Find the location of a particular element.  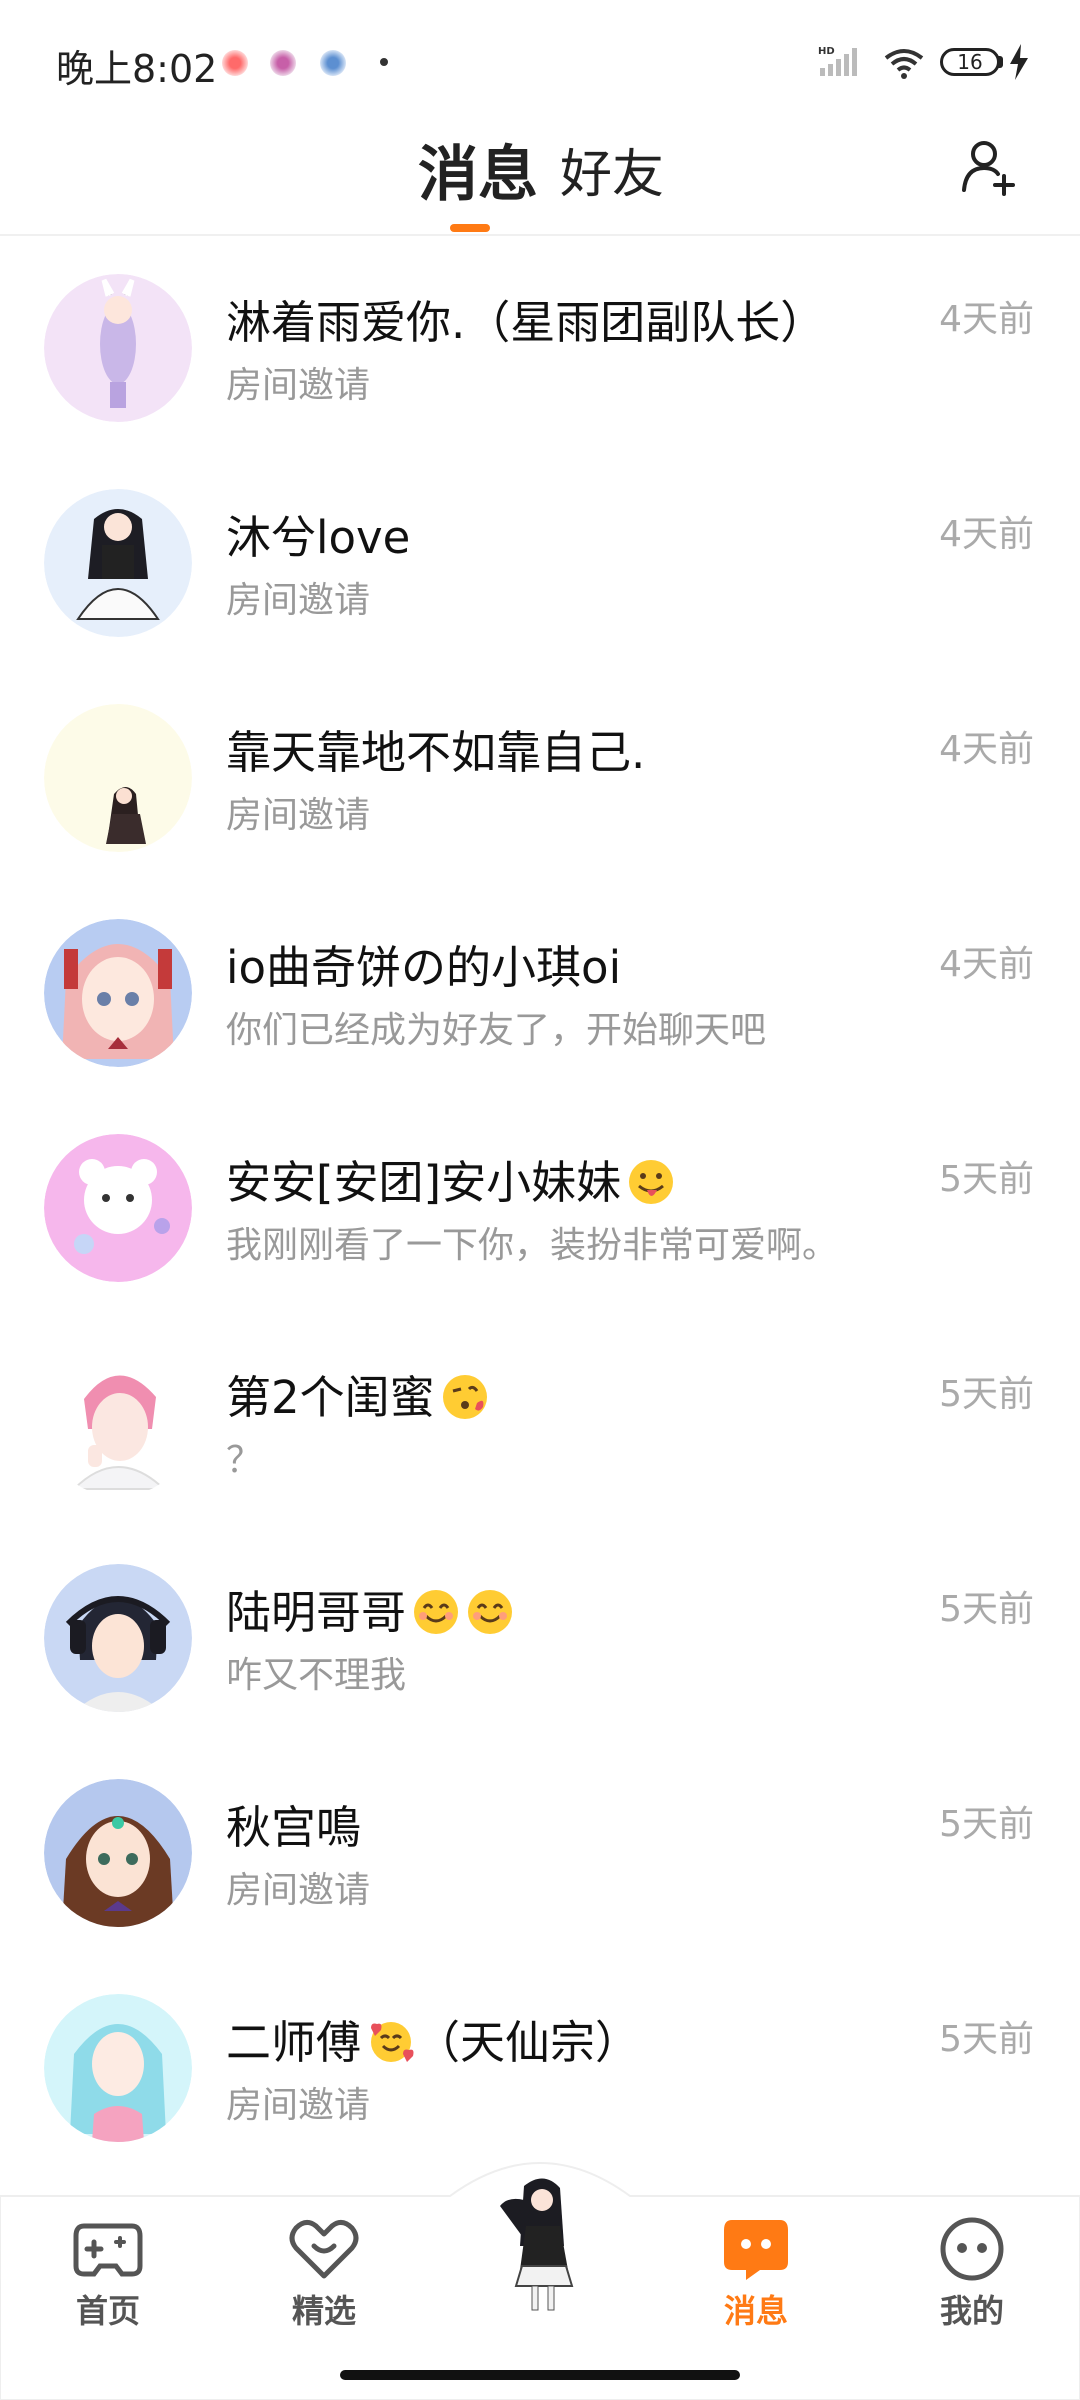

message-preview: ？ is located at coordinates (244, 1460).